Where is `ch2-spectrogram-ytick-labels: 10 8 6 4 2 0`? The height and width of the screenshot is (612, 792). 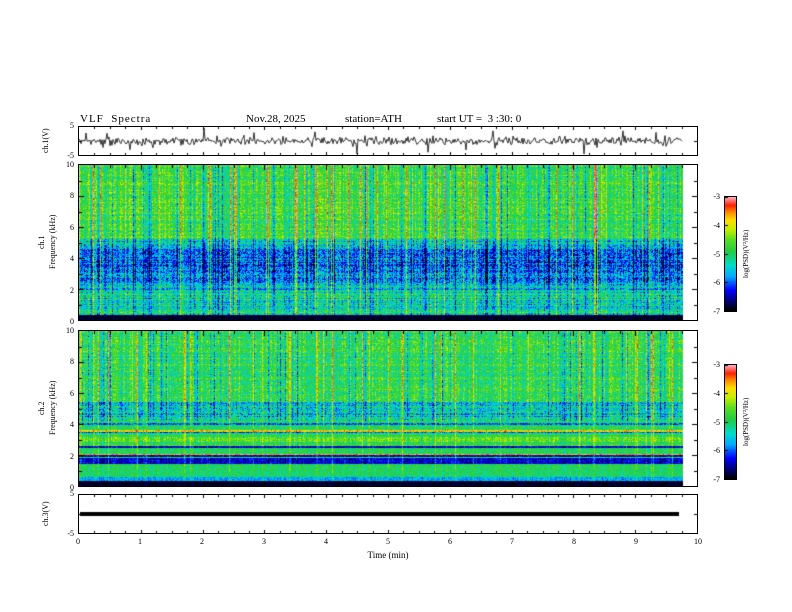
ch2-spectrogram-ytick-labels: 10 8 6 4 2 0 is located at coordinates (62, 409).